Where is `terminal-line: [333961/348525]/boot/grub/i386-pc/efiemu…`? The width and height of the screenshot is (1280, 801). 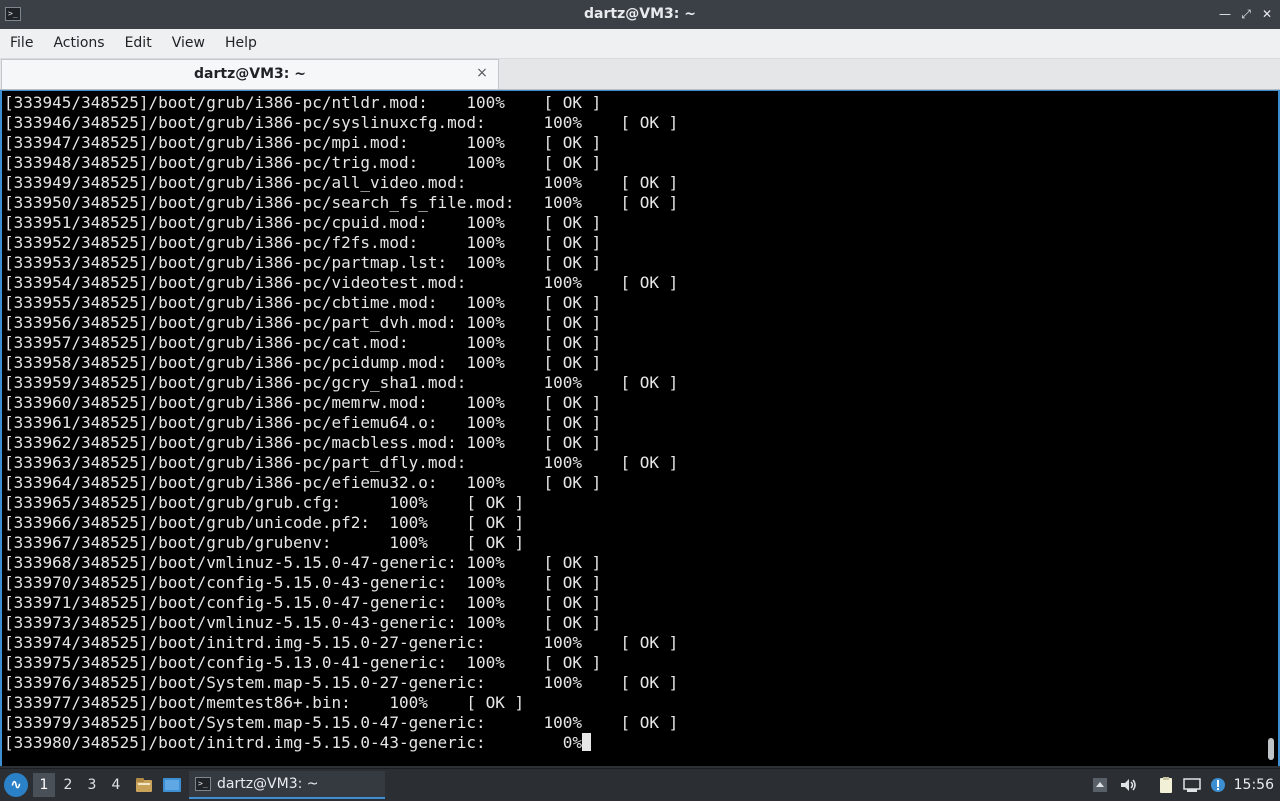
terminal-line: [333961/348525]/boot/grub/i386-pc/efiemu… is located at coordinates (303, 422).